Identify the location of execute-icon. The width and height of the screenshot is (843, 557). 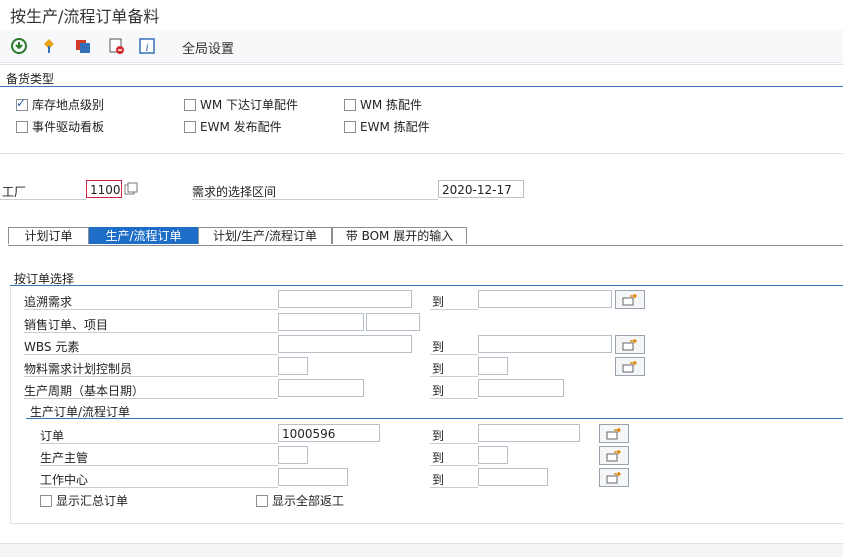
(19, 46).